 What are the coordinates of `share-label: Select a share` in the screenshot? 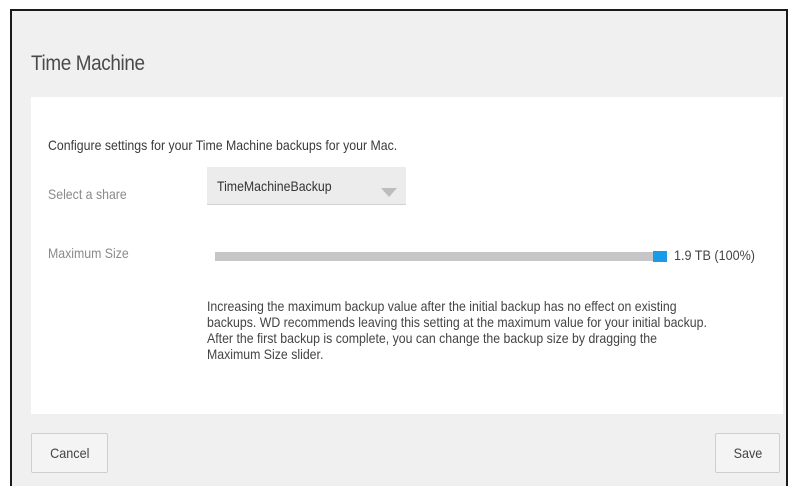 It's located at (87, 194).